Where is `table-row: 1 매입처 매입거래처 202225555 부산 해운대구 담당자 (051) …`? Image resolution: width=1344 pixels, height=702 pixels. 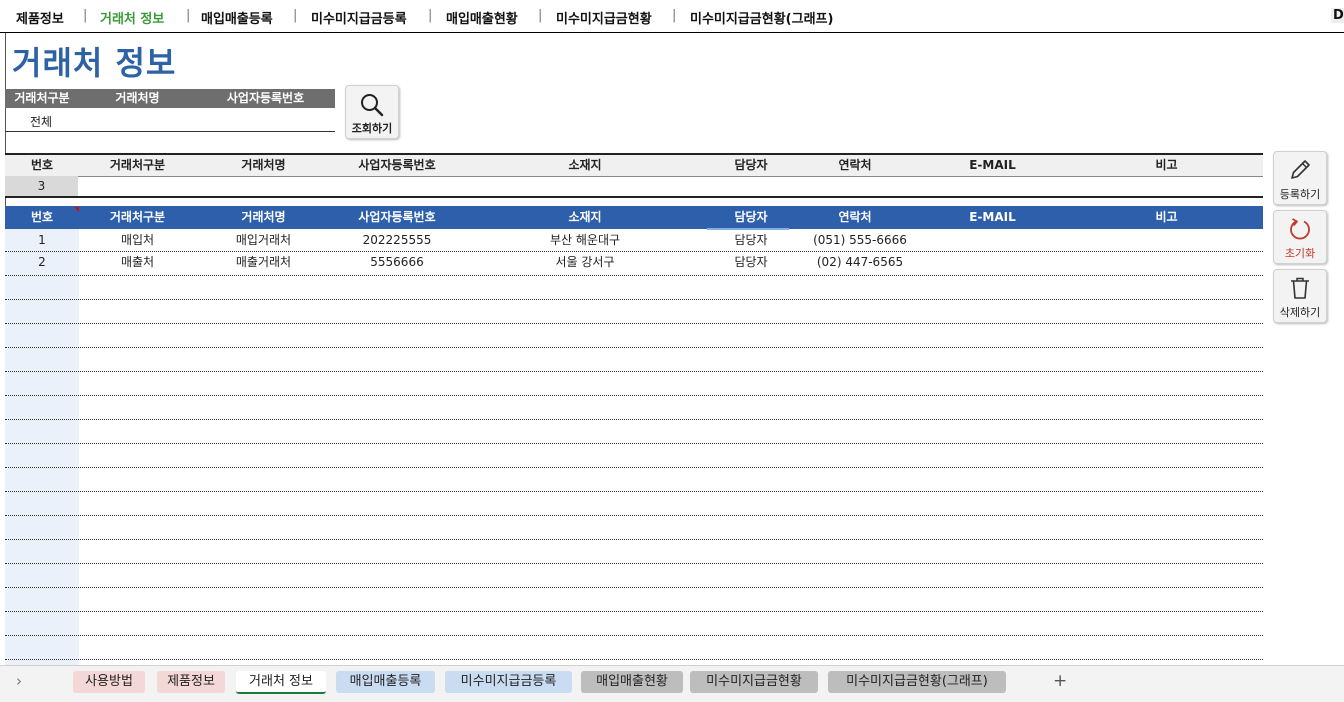 table-row: 1 매입처 매입거래처 202225555 부산 해운대구 담당자 (051) … is located at coordinates (634, 240).